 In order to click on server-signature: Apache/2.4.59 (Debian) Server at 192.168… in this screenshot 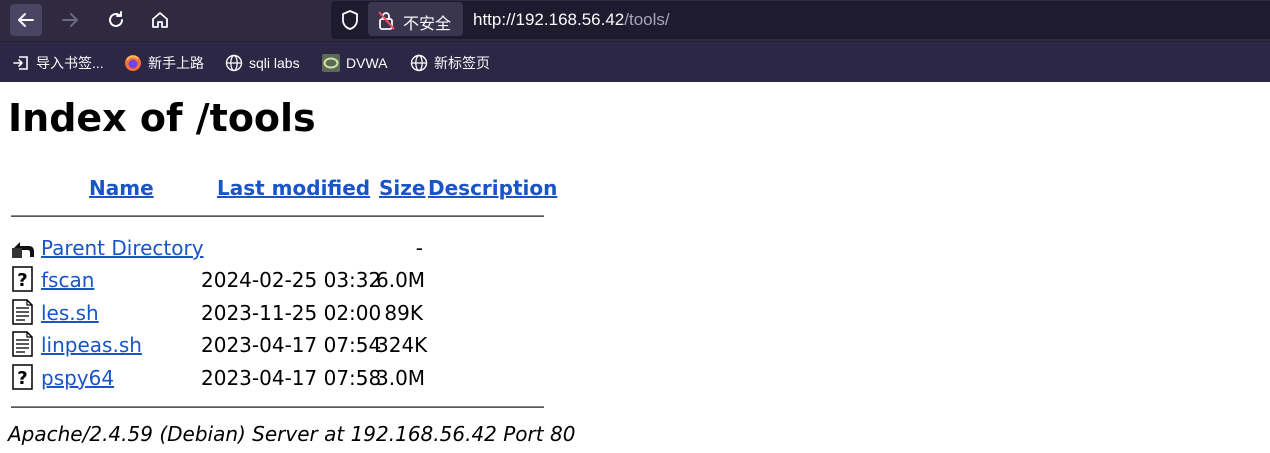, I will do `click(292, 434)`.